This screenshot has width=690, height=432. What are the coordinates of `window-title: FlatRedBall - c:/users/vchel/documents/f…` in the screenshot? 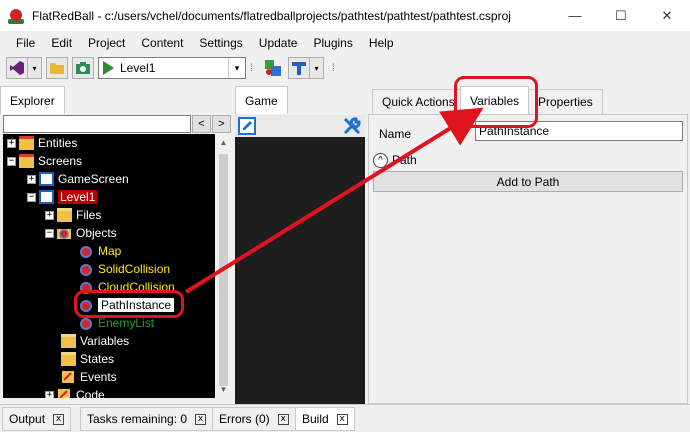 It's located at (271, 15).